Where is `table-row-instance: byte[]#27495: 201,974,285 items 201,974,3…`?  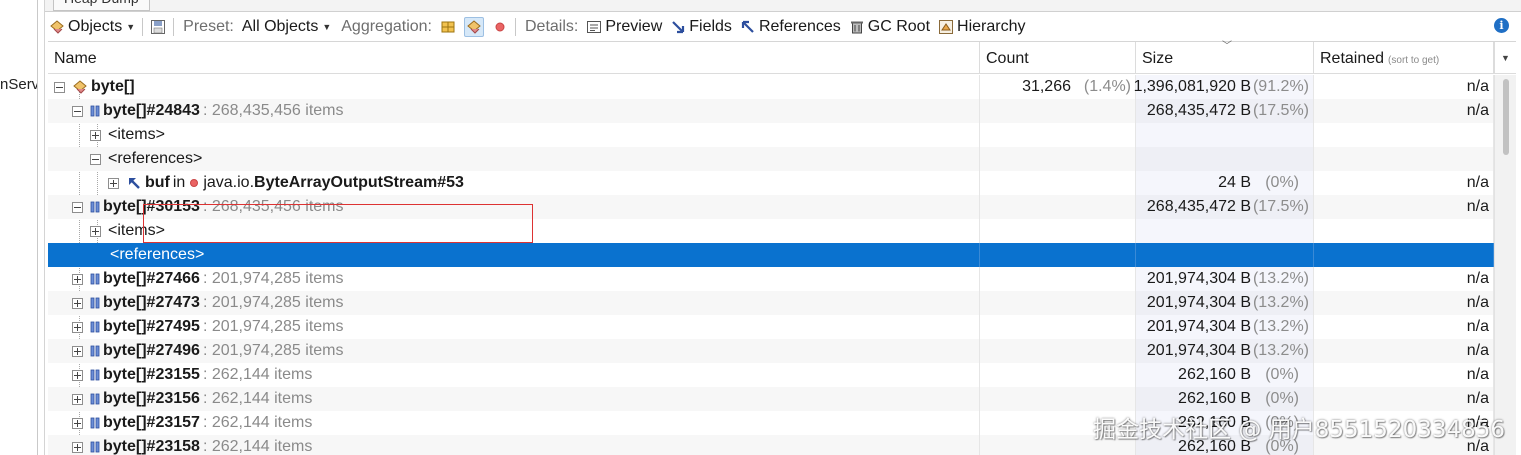 table-row-instance: byte[]#27495: 201,974,285 items 201,974,3… is located at coordinates (771, 327).